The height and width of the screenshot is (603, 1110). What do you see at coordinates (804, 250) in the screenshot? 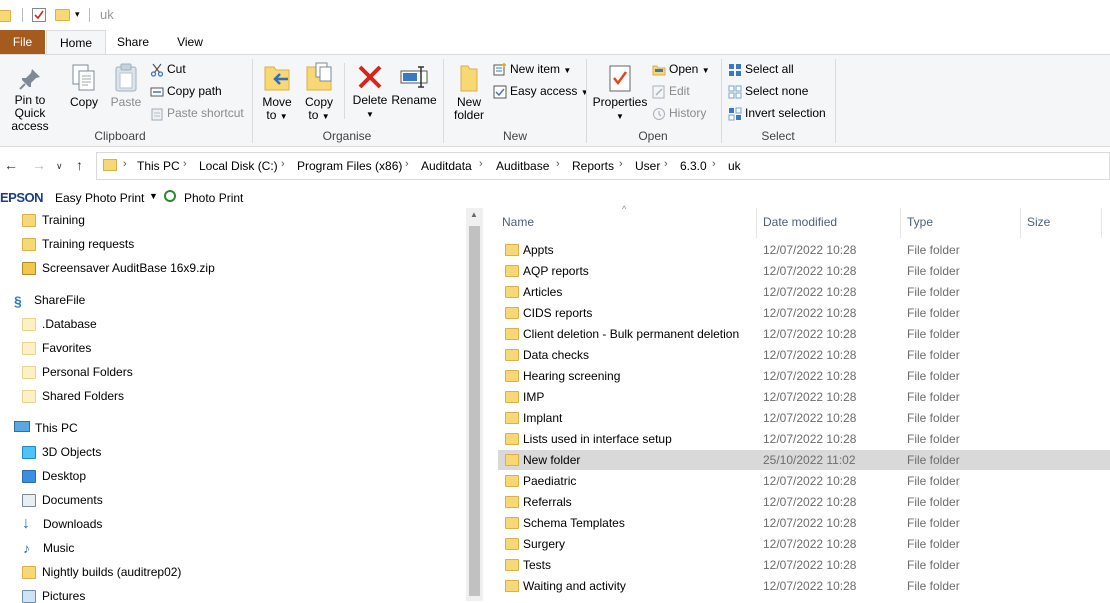
I see `table-row: Appts 12/07/2022 10:28 File folder` at bounding box center [804, 250].